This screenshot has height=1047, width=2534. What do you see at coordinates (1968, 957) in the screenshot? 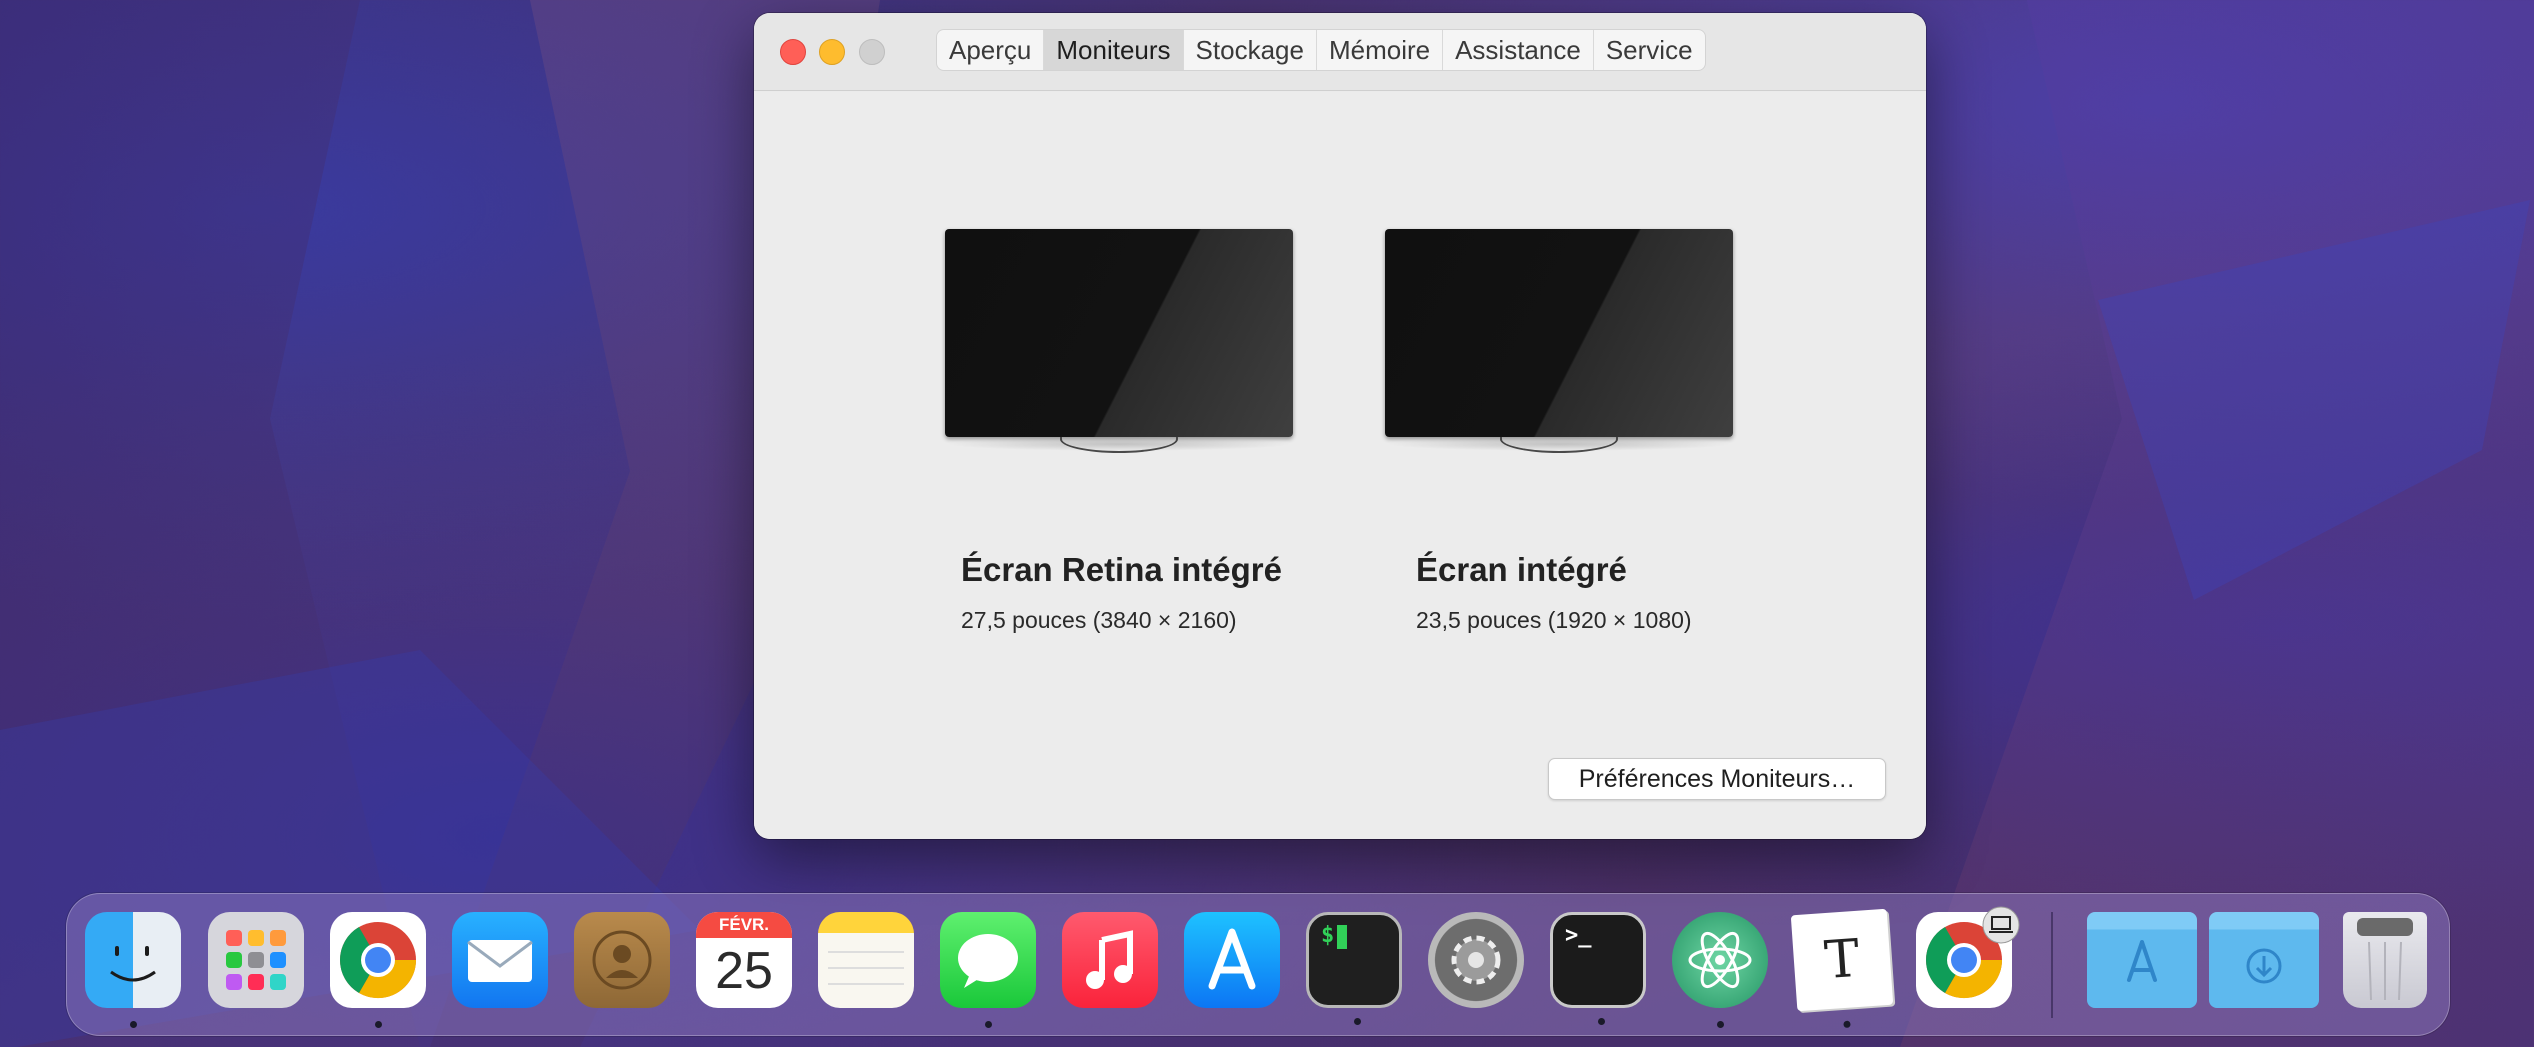
I see `chrome-app-icon` at bounding box center [1968, 957].